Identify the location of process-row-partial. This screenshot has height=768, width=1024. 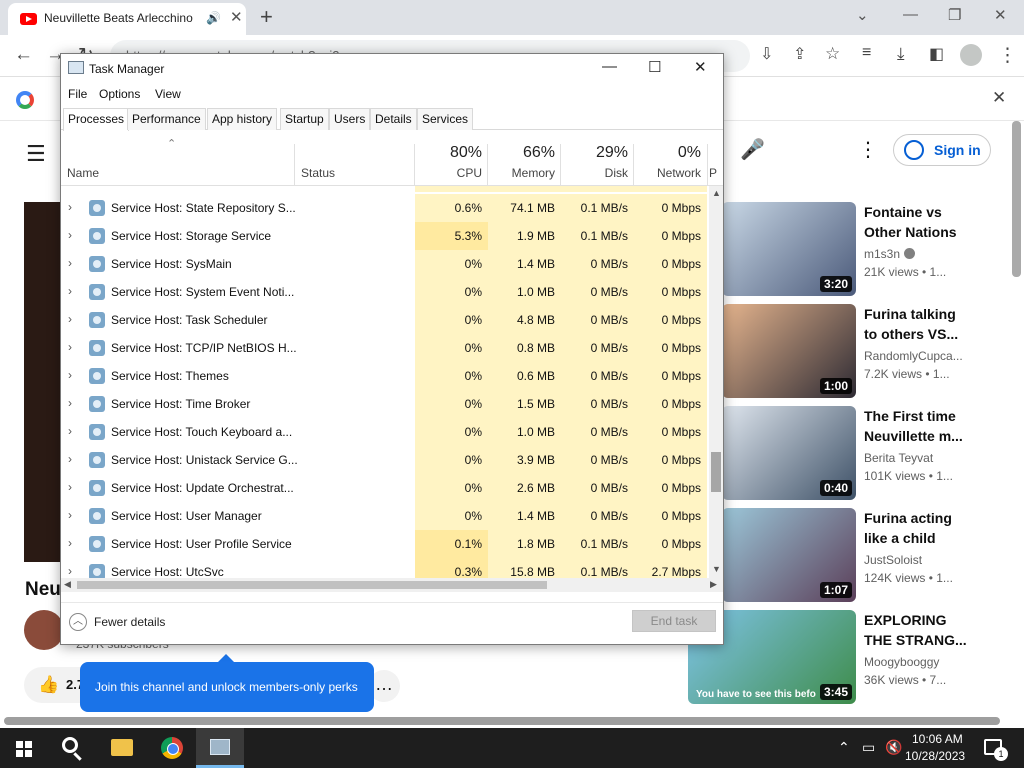
(385, 189).